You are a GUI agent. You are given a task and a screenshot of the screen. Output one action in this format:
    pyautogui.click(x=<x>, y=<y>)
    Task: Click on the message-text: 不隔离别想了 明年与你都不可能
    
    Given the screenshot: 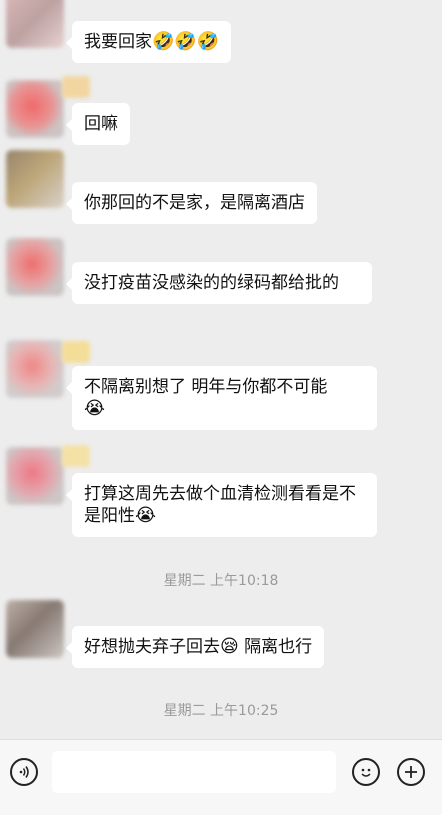 What is the action you would take?
    pyautogui.click(x=206, y=387)
    